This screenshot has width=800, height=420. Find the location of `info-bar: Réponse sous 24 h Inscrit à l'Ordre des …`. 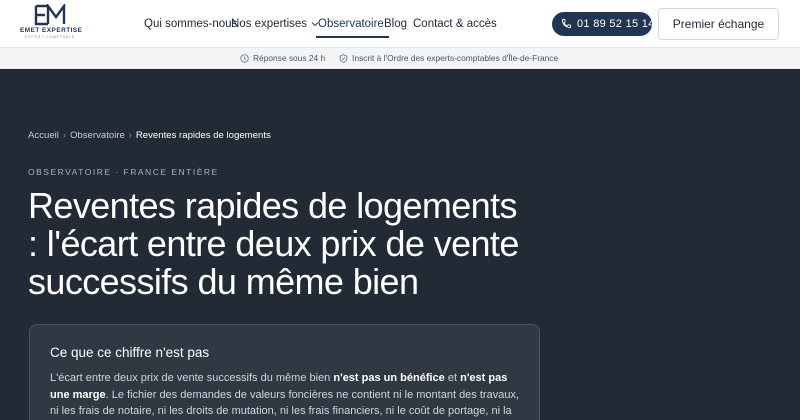

info-bar: Réponse sous 24 h Inscrit à l'Ordre des … is located at coordinates (400, 58).